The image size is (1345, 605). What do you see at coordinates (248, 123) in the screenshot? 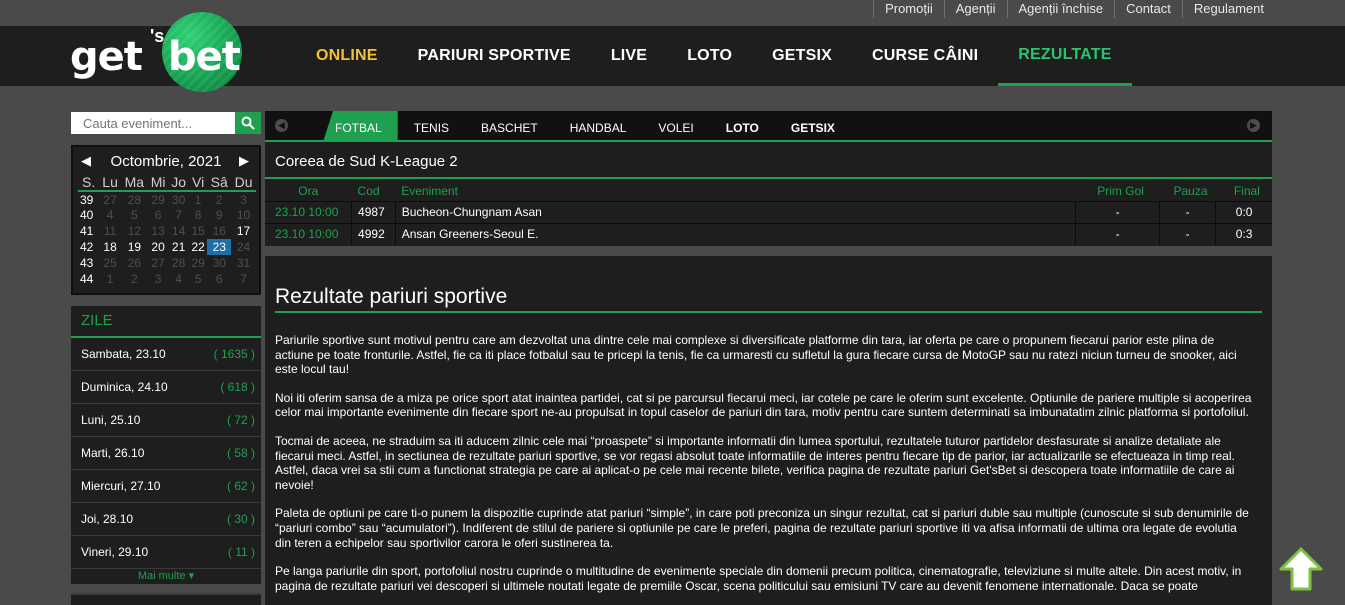
I see `search-button` at bounding box center [248, 123].